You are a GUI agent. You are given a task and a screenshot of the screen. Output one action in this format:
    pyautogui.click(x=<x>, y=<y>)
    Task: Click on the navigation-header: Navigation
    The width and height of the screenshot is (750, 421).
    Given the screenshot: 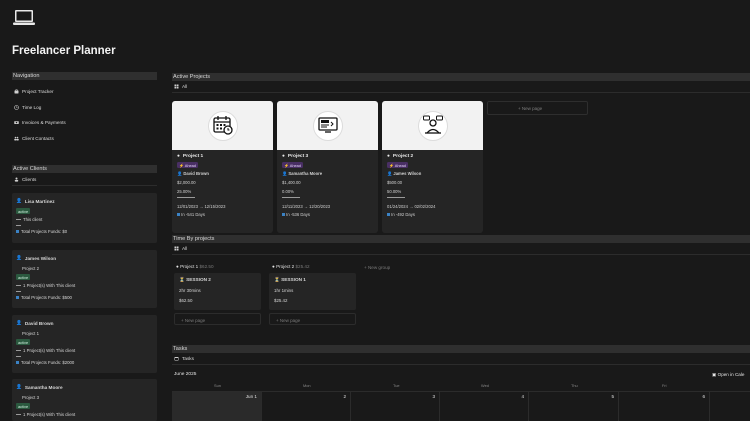 What is the action you would take?
    pyautogui.click(x=84, y=76)
    